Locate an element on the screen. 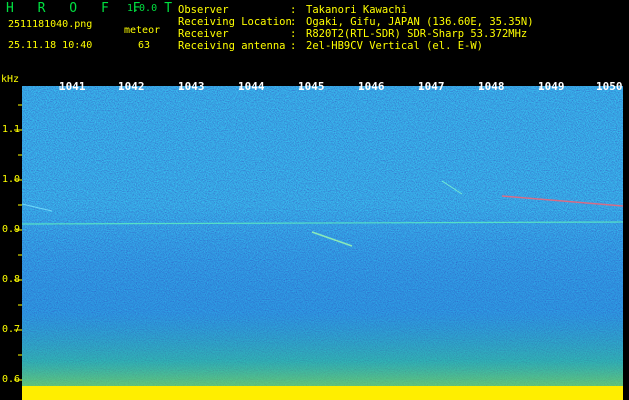 Image resolution: width=629 pixels, height=400 pixels. info-key: Receiver is located at coordinates (203, 34).